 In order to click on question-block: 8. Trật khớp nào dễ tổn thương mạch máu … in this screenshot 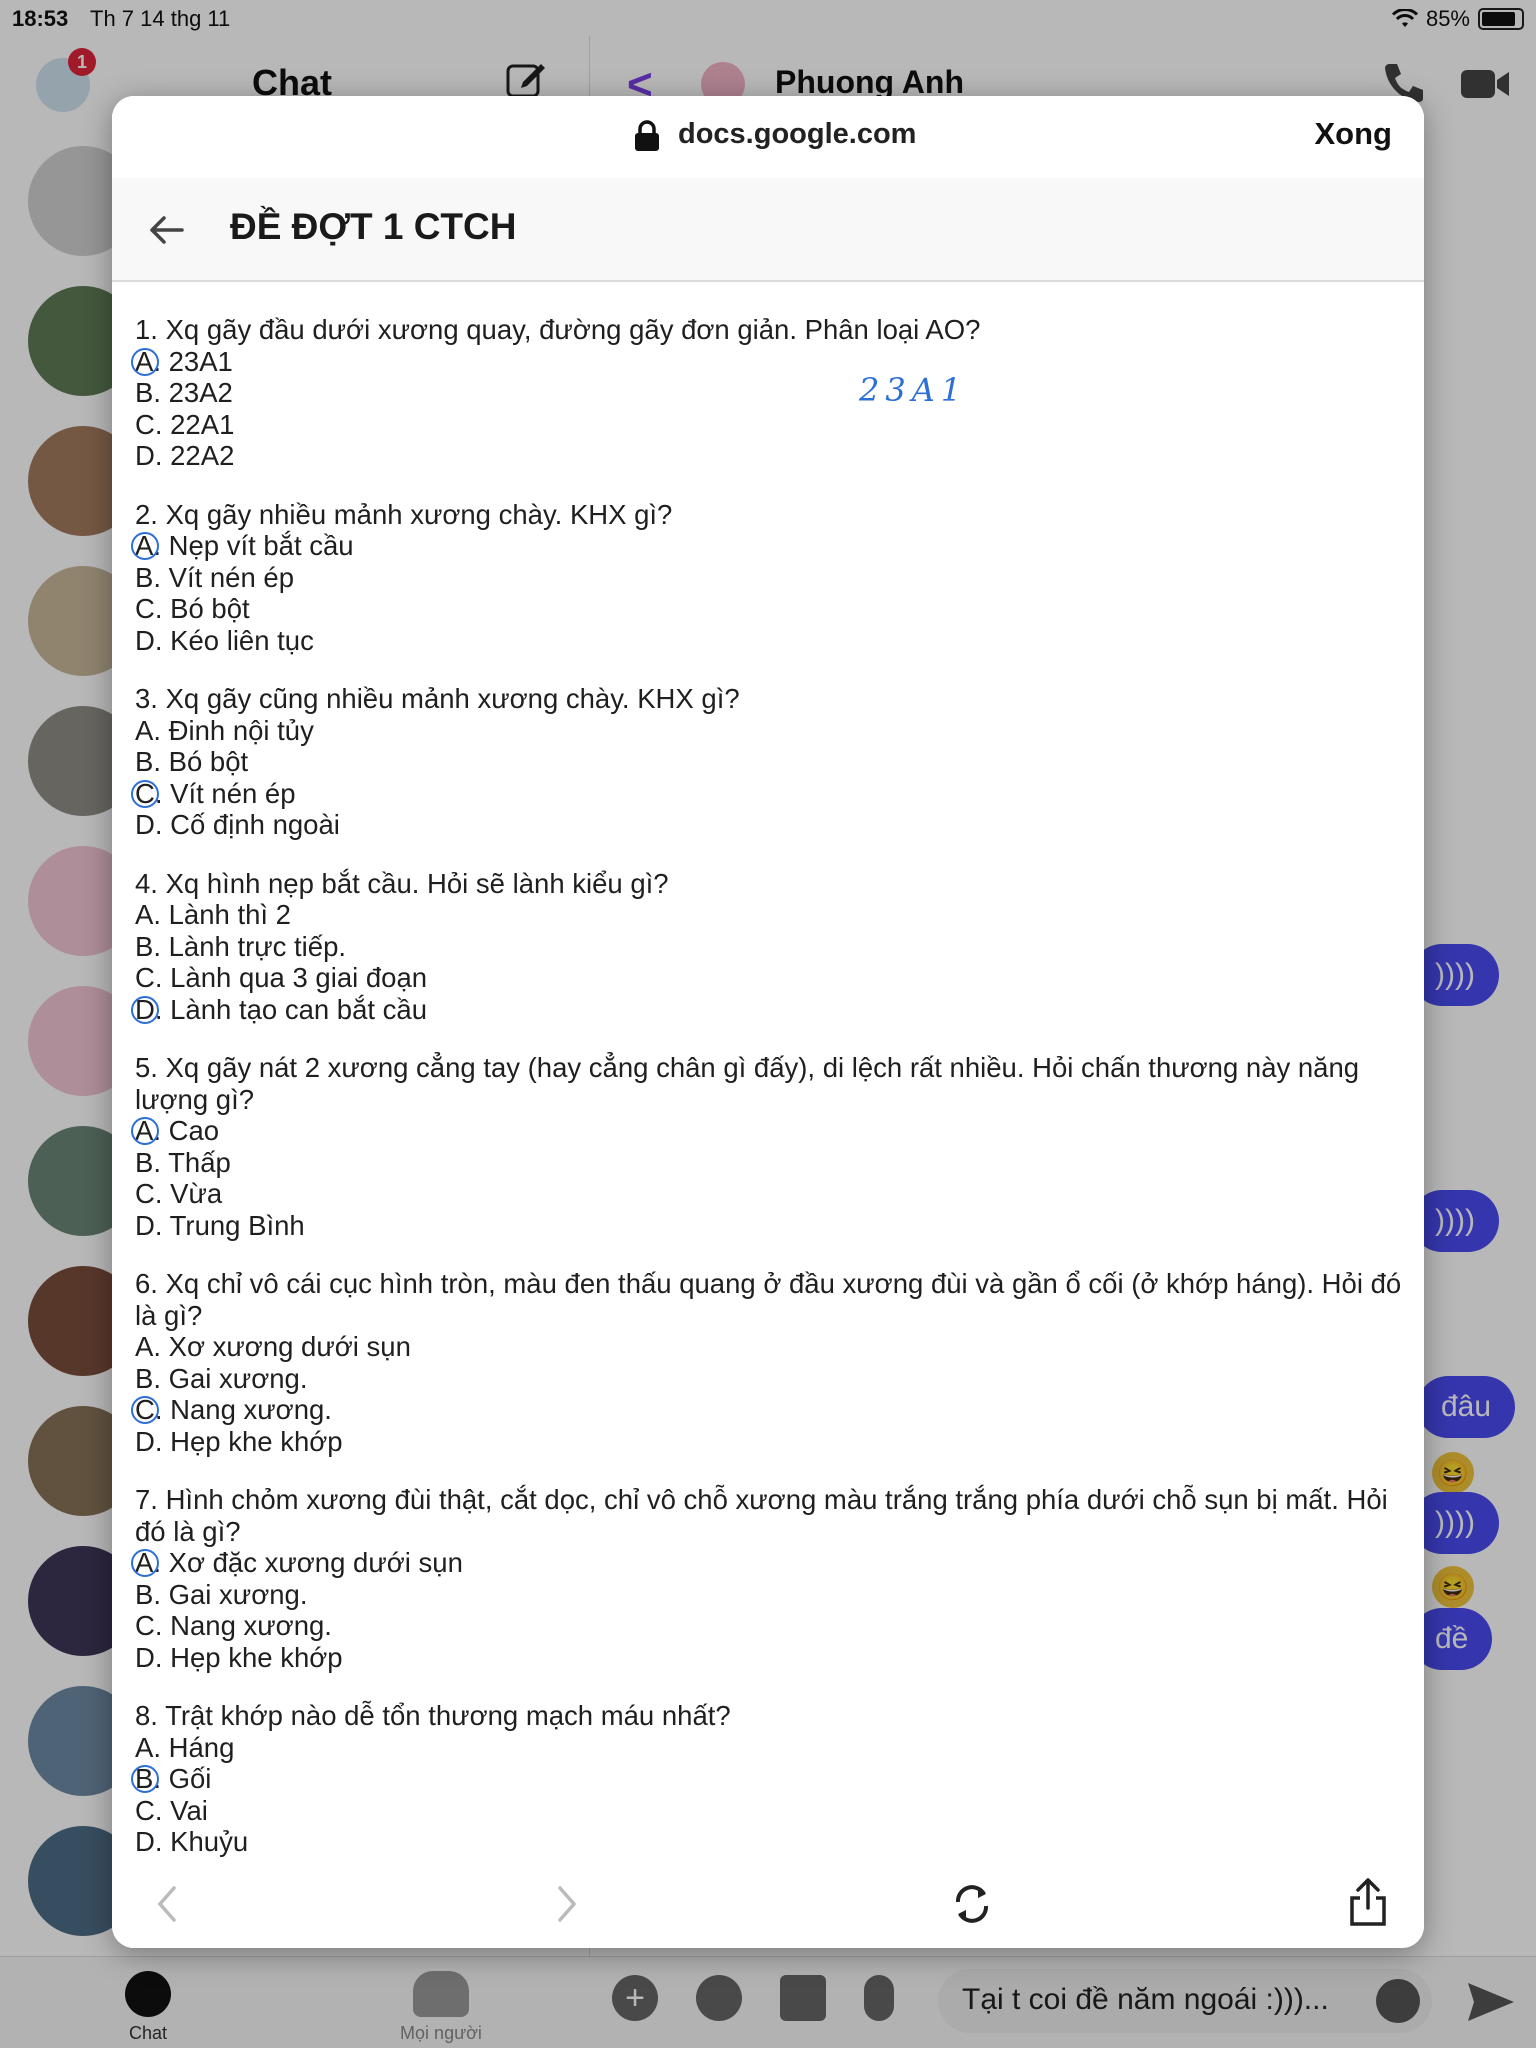, I will do `click(768, 1779)`.